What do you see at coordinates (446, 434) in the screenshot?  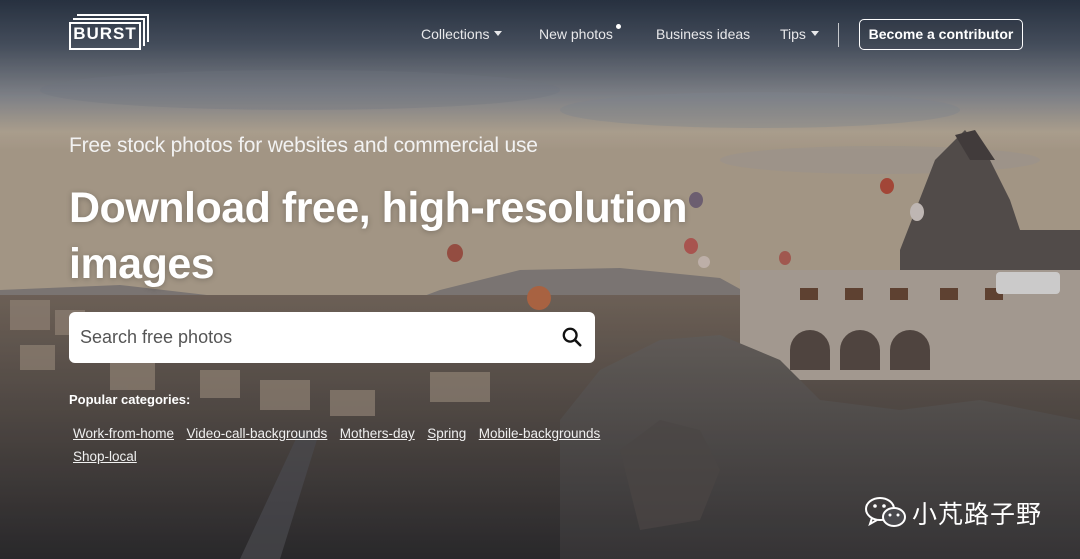 I see `category-link: Spring` at bounding box center [446, 434].